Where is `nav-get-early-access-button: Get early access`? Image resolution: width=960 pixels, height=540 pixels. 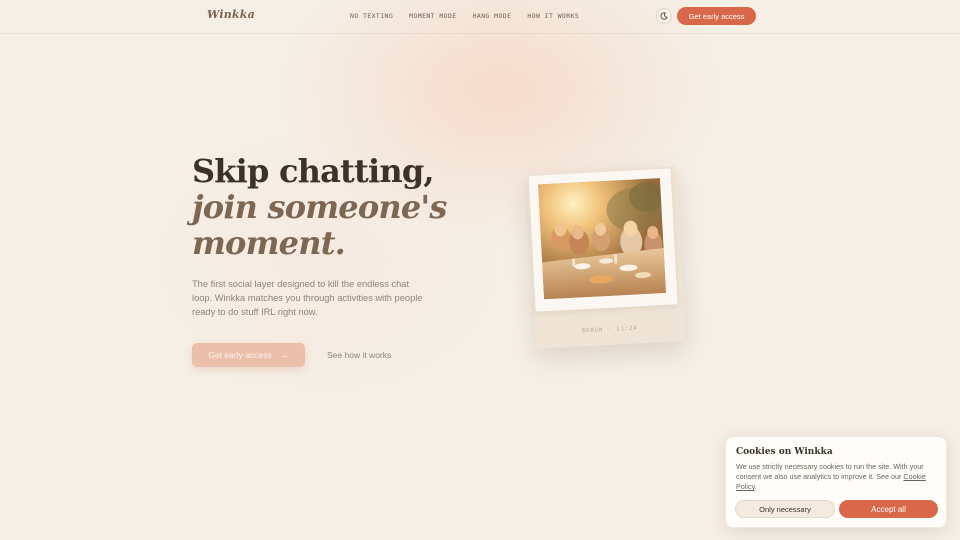
nav-get-early-access-button: Get early access is located at coordinates (716, 16).